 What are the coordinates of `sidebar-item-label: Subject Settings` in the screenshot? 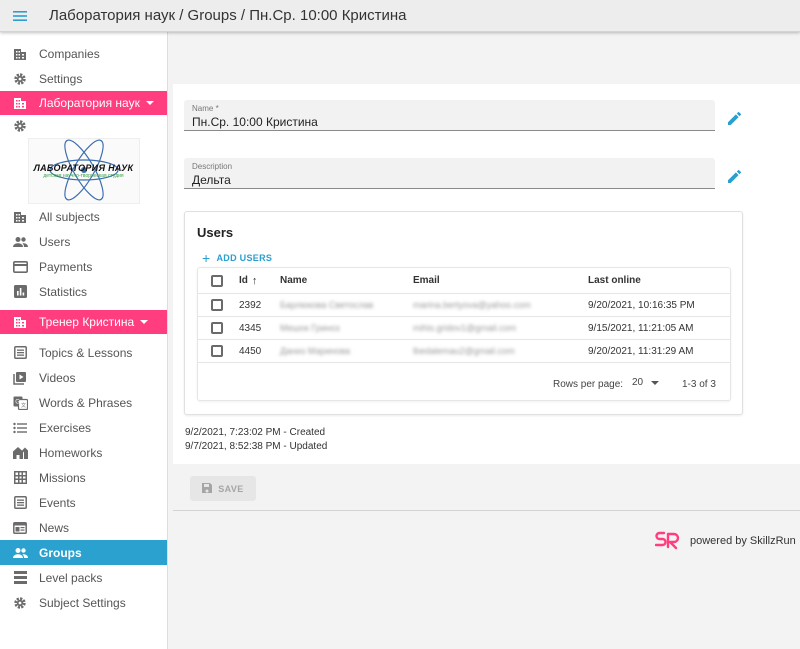 It's located at (82, 602).